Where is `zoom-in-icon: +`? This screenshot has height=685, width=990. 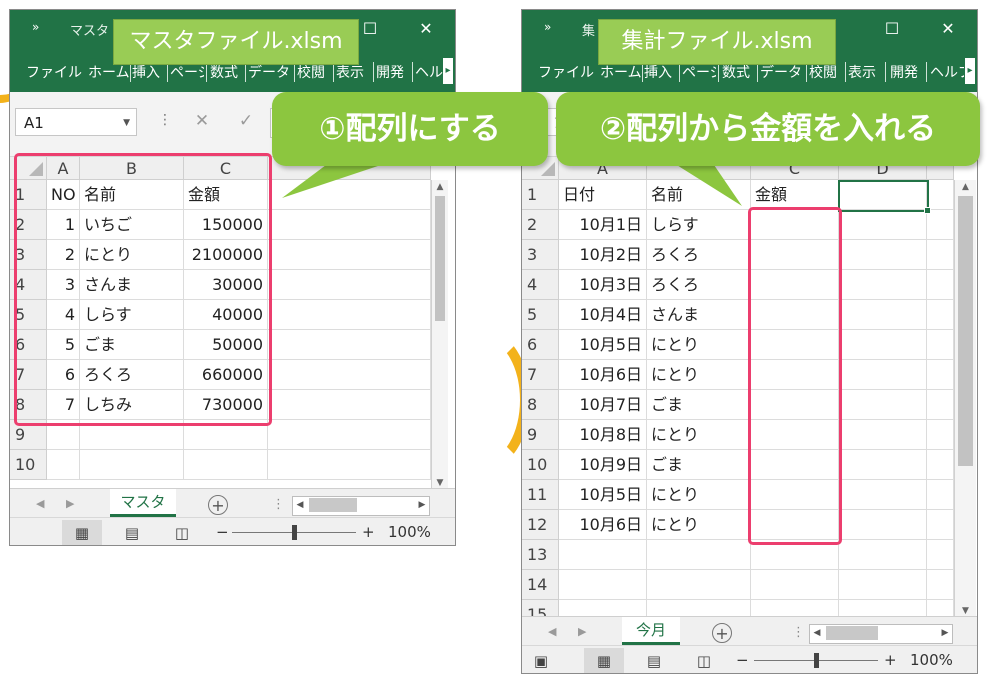 zoom-in-icon: + is located at coordinates (890, 660).